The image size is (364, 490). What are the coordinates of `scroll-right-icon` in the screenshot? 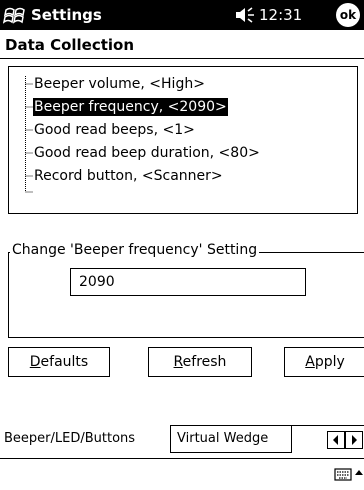 It's located at (354, 440).